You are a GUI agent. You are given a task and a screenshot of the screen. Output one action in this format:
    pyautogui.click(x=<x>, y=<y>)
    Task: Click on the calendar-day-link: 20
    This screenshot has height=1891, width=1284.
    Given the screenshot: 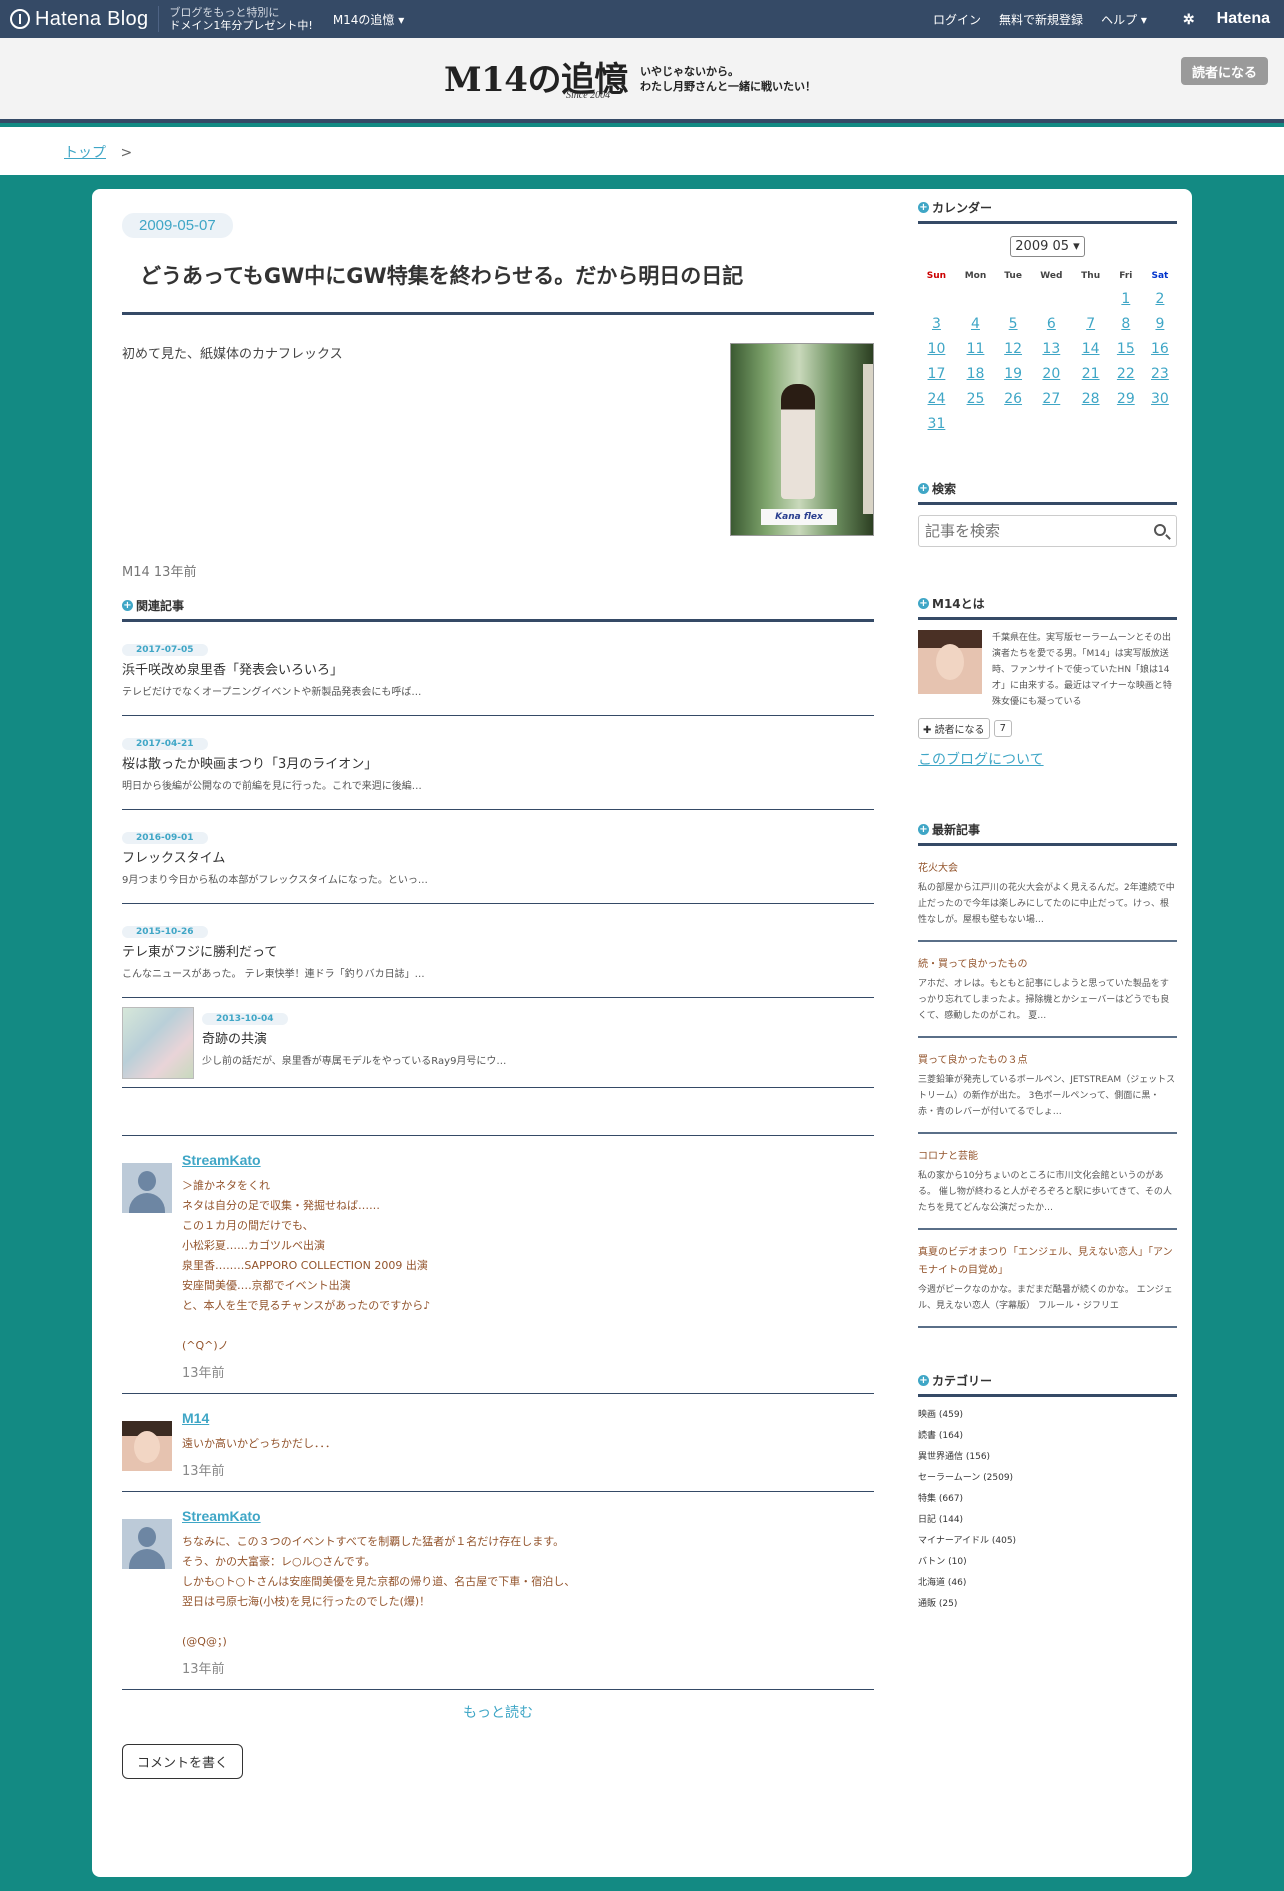 What is the action you would take?
    pyautogui.click(x=1051, y=374)
    